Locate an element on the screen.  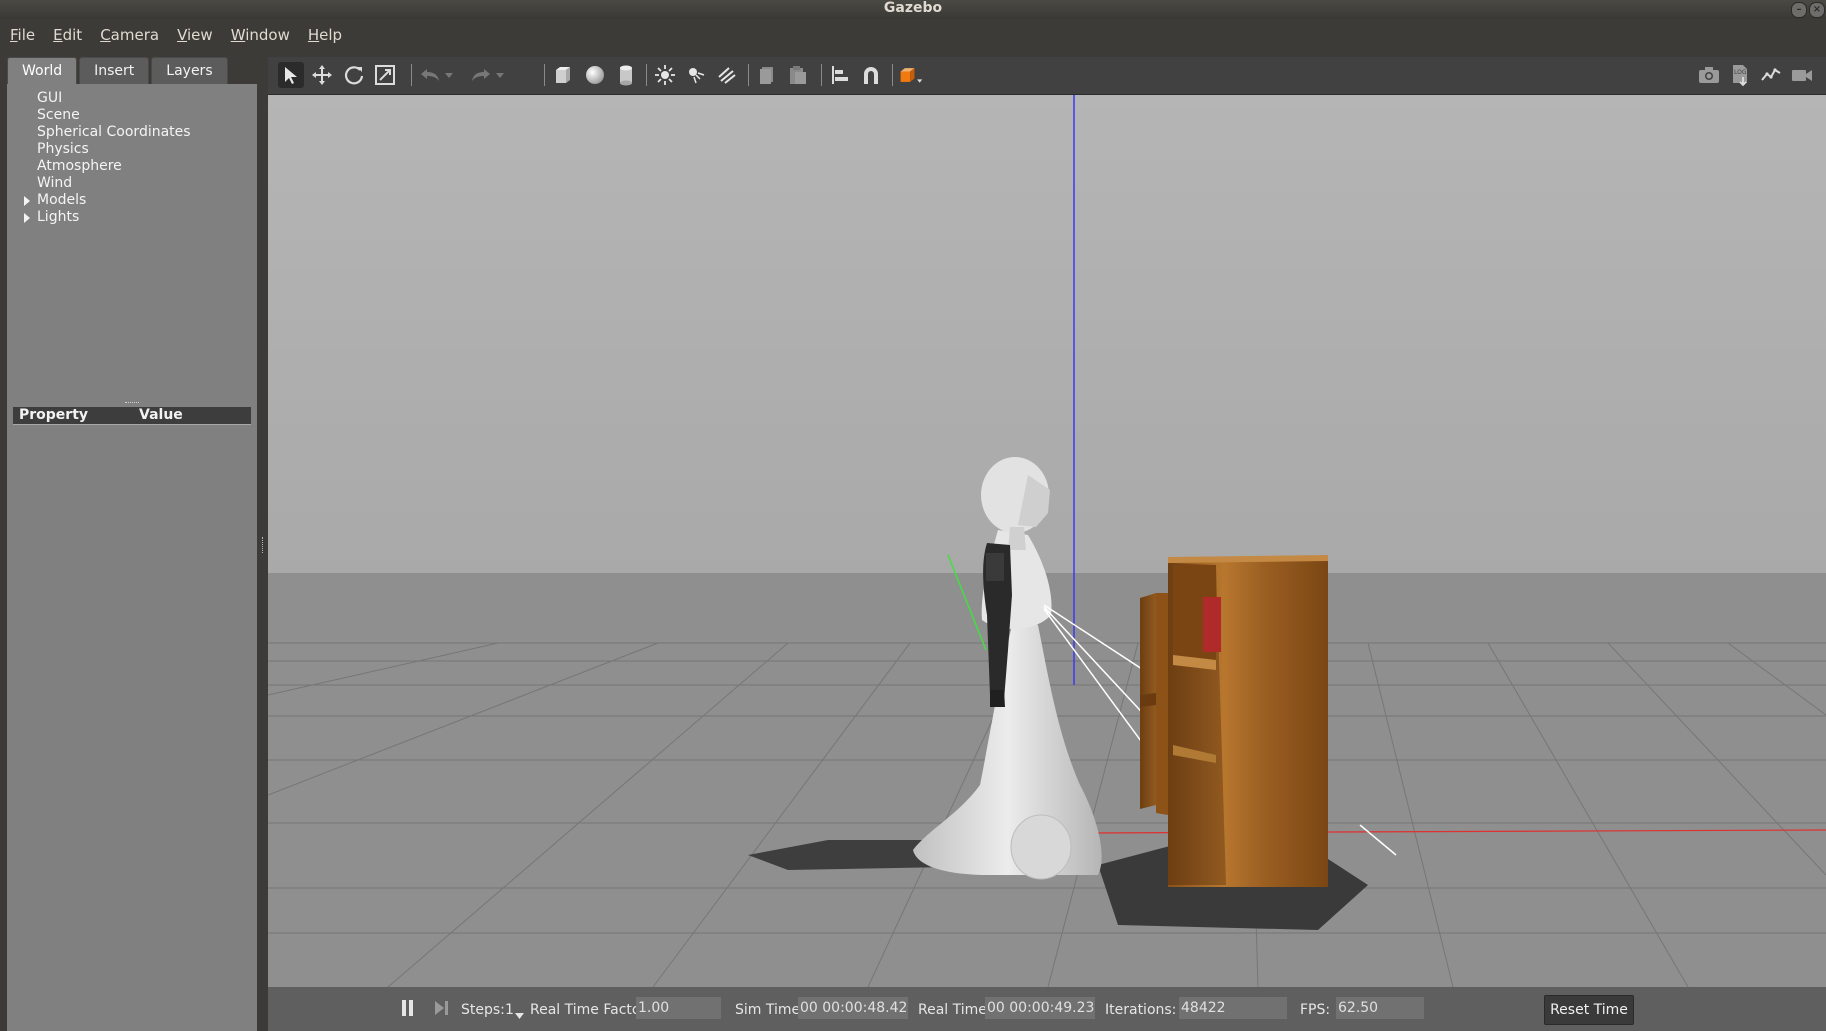
scale-icon is located at coordinates (385, 75).